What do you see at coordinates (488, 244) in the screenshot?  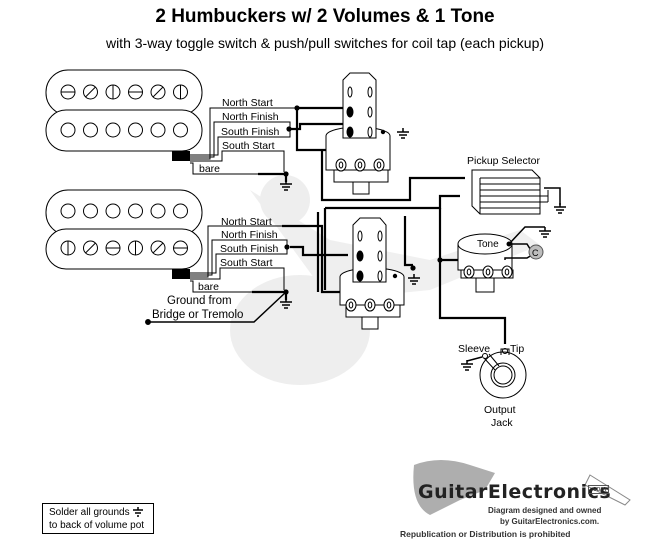 I see `tone-label: Tone` at bounding box center [488, 244].